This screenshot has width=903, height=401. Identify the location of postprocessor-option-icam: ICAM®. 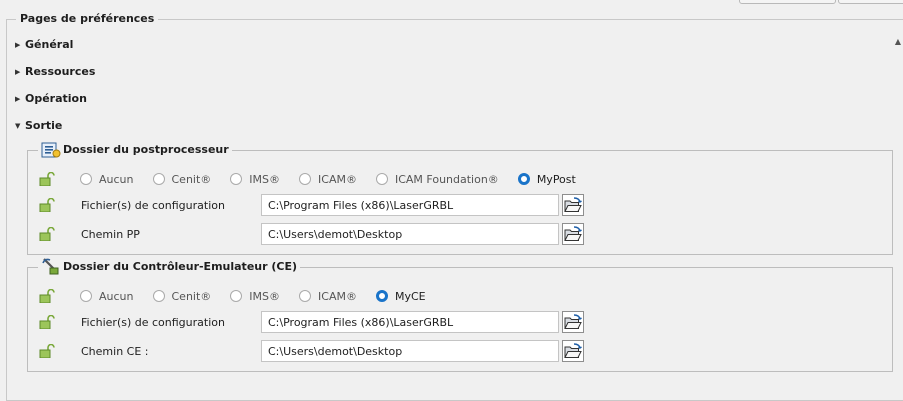
(328, 179).